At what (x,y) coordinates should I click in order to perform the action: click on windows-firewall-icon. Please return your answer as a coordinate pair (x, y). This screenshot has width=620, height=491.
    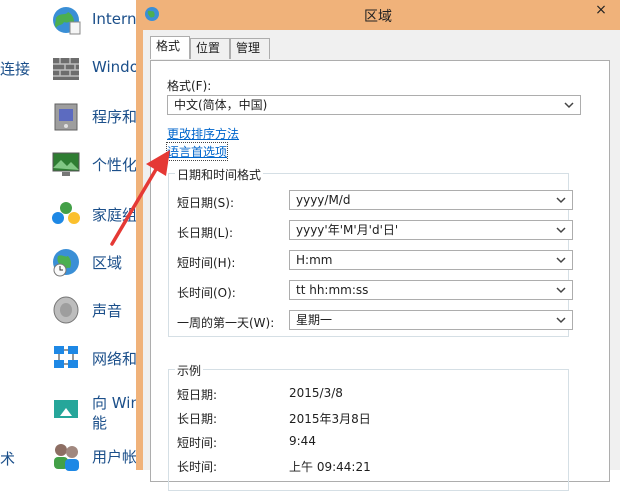
    Looking at the image, I should click on (66, 69).